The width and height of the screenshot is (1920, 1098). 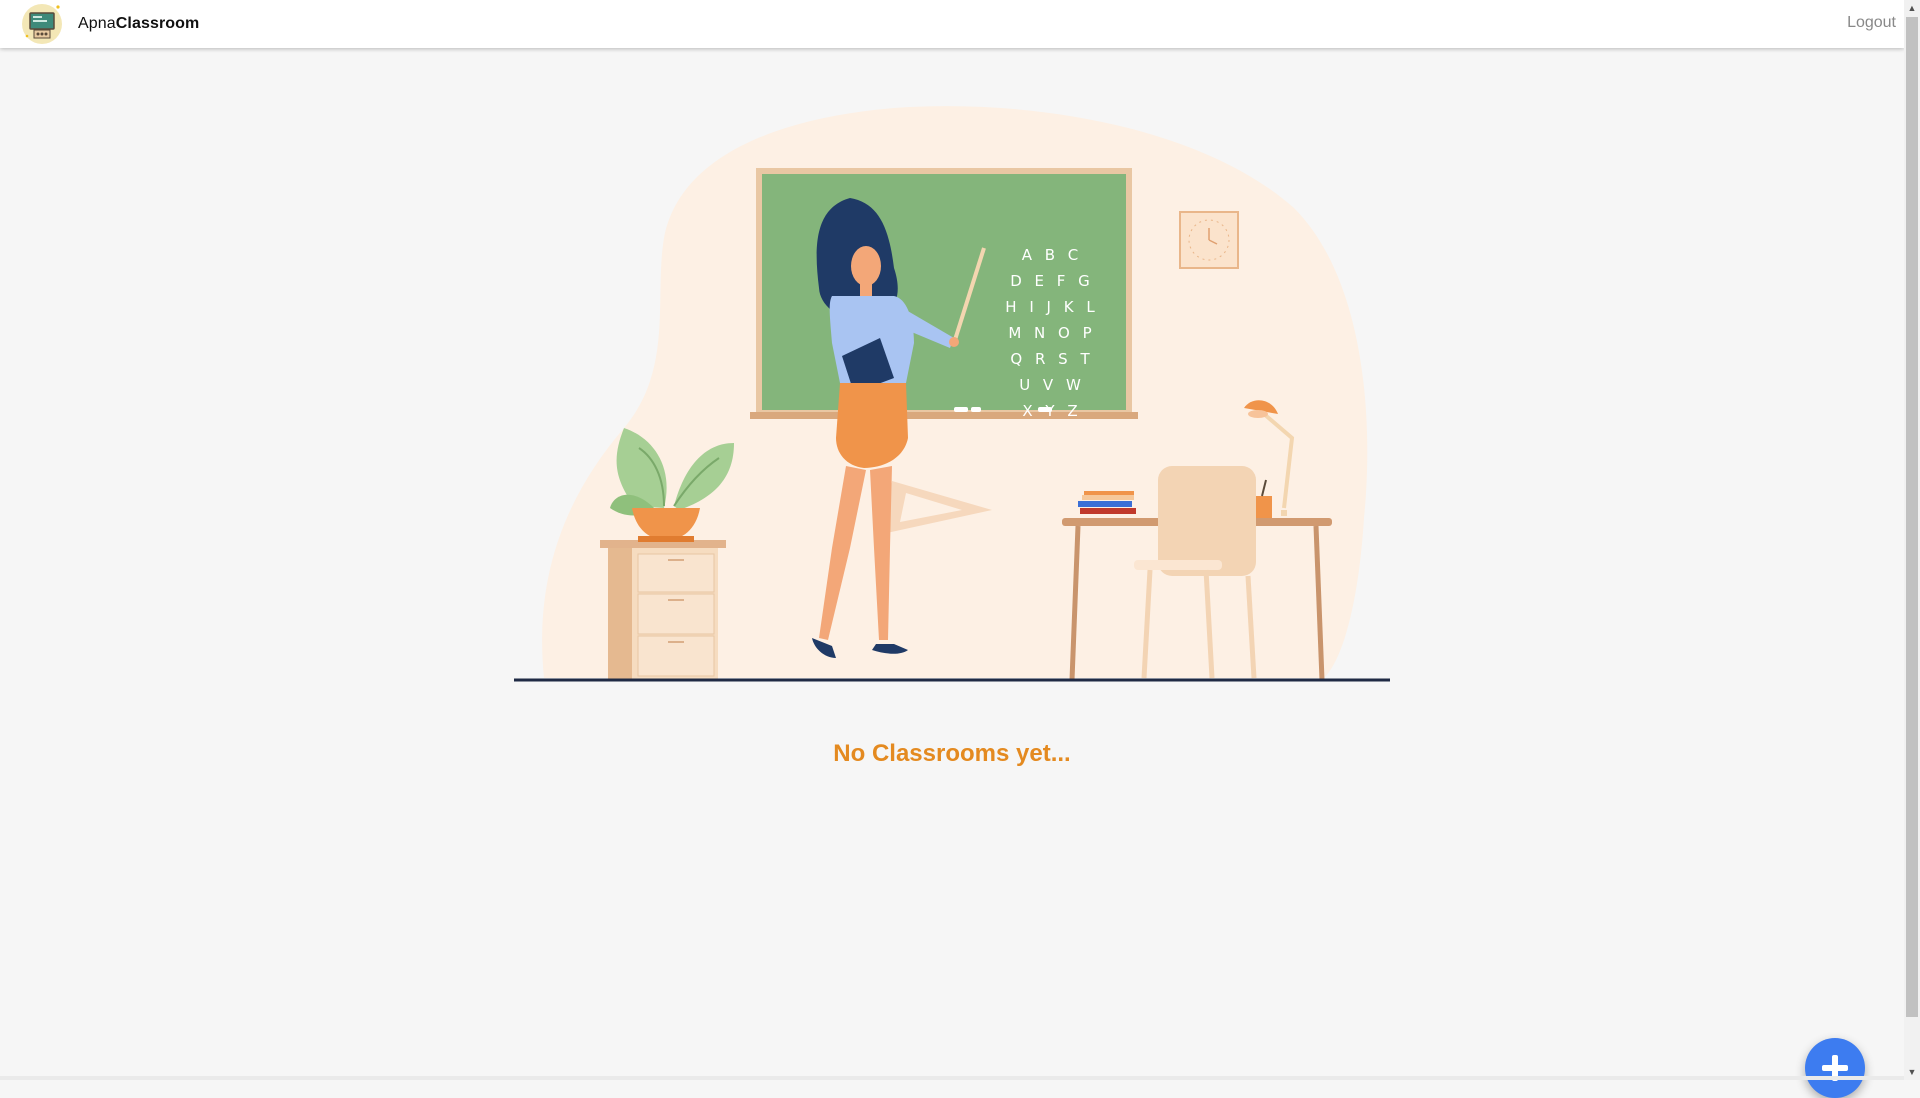 I want to click on brand-link: ApnaClassroom, so click(x=109, y=24).